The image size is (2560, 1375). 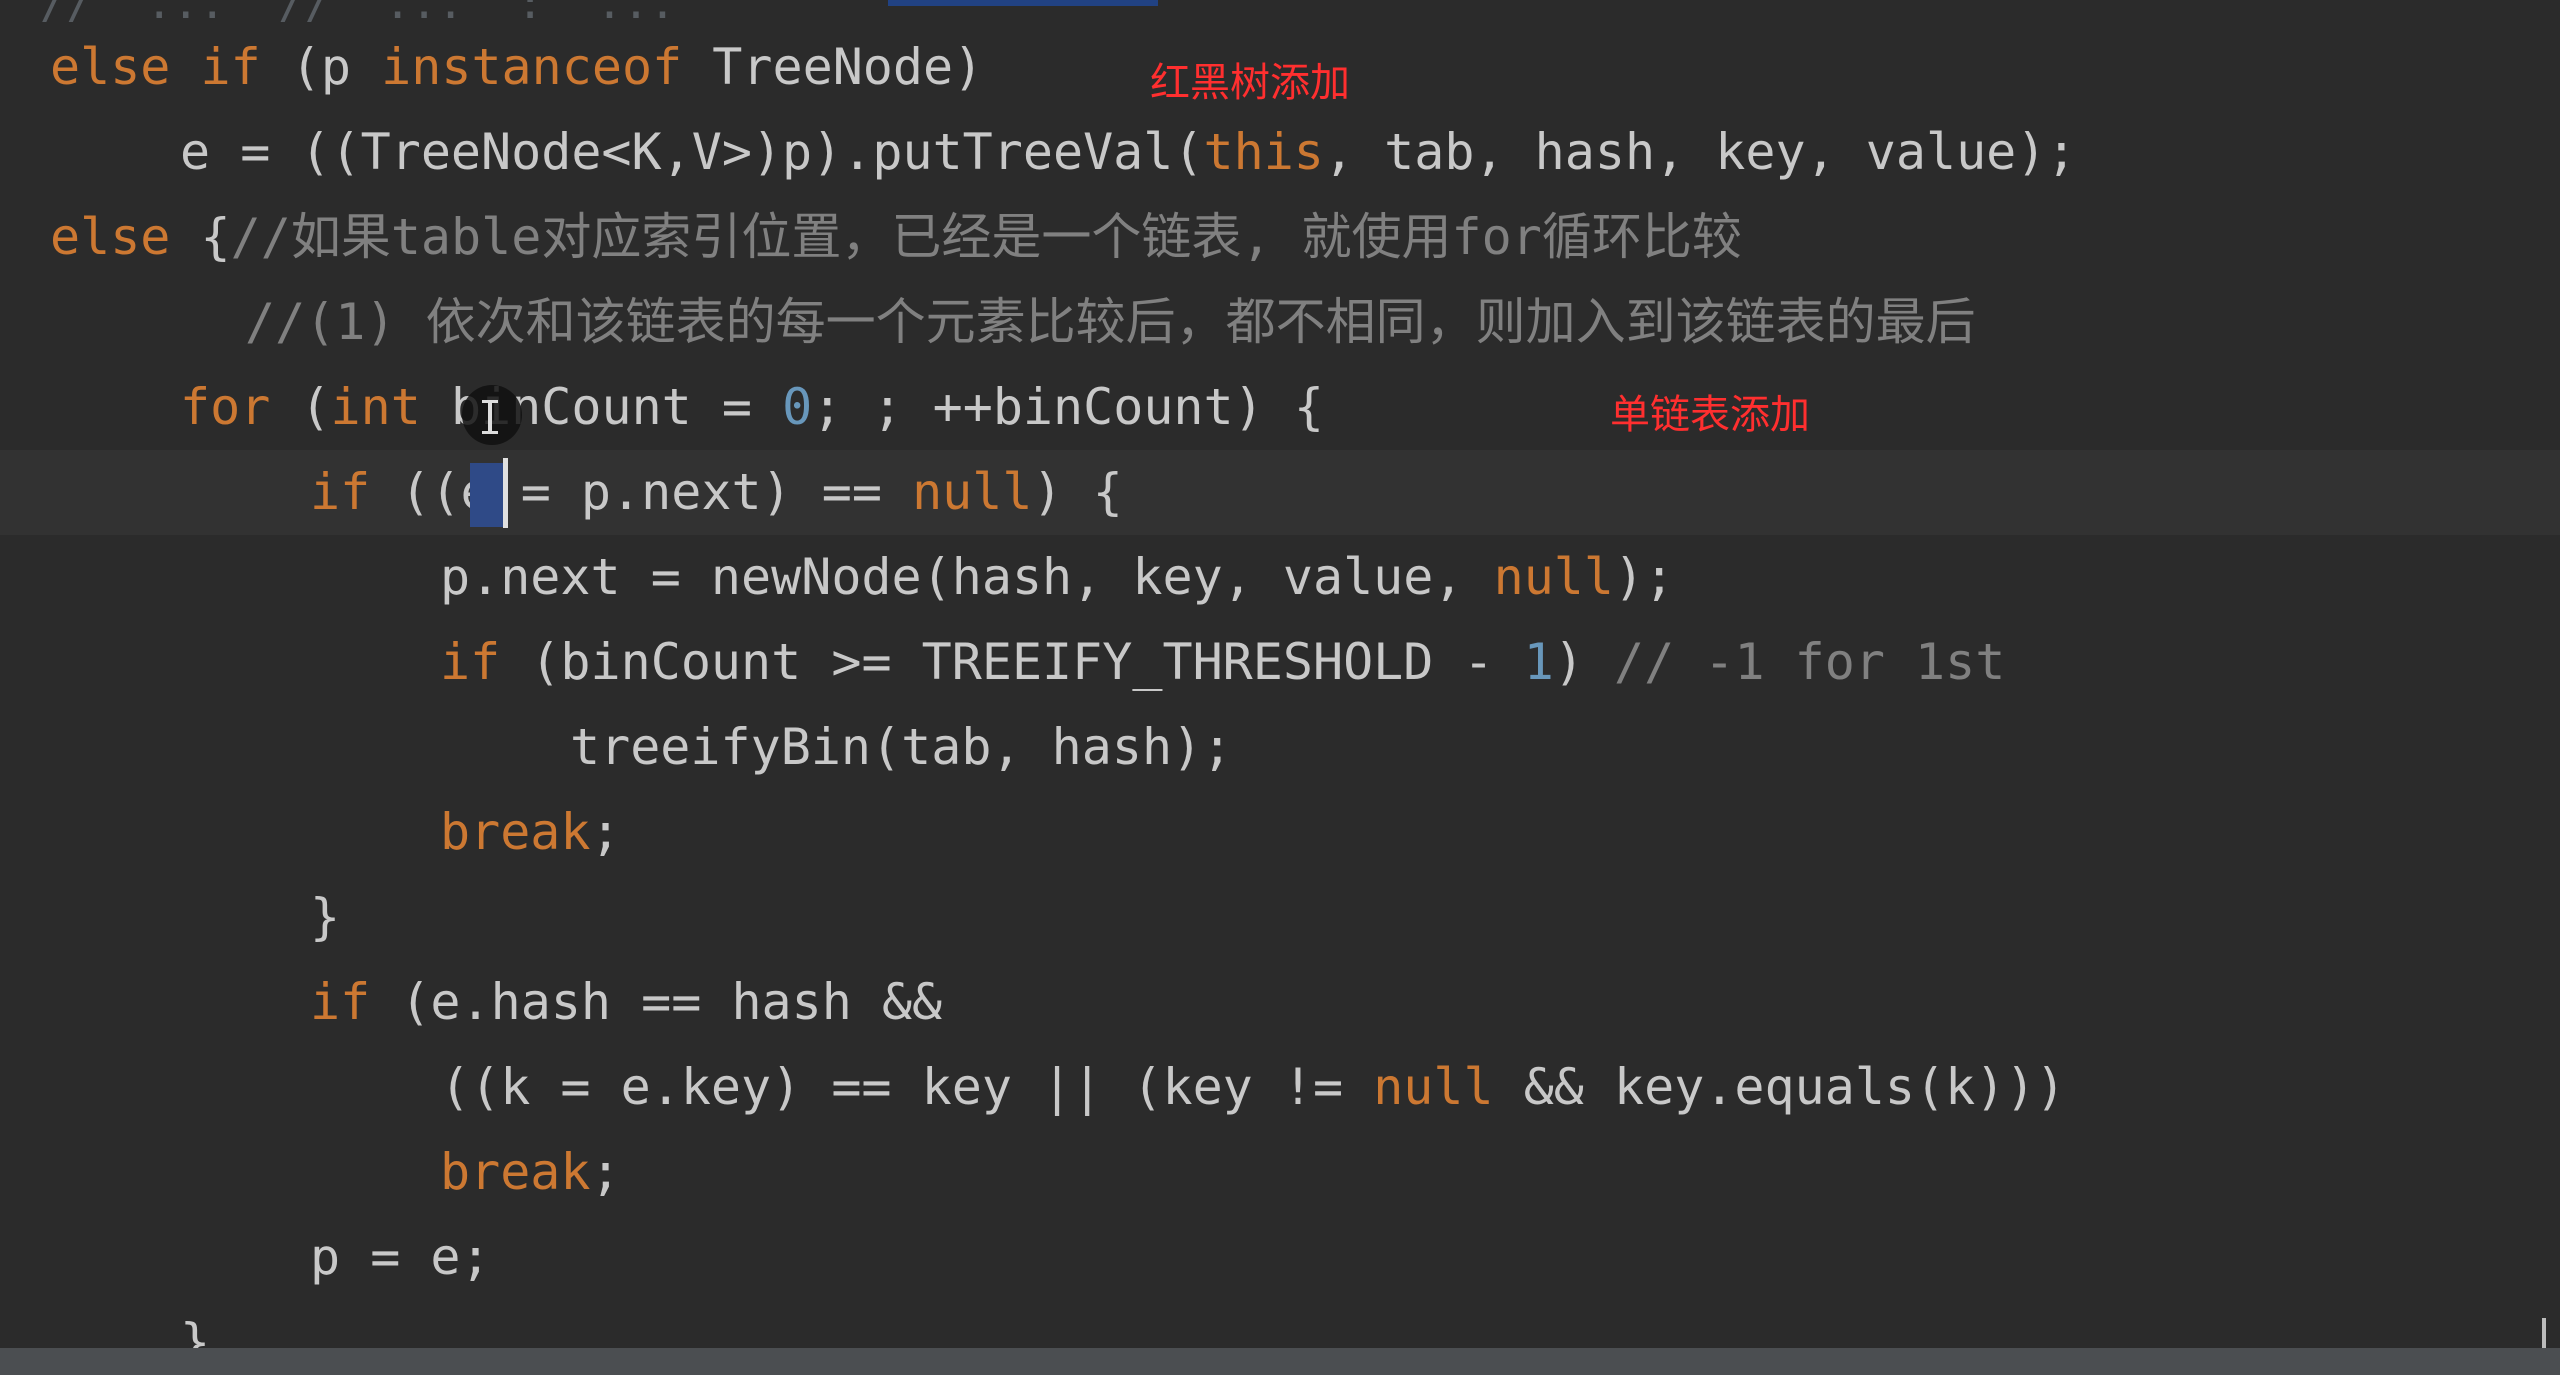 What do you see at coordinates (1280, 1002) in the screenshot?
I see `code-line: if (e.hash == hash &&` at bounding box center [1280, 1002].